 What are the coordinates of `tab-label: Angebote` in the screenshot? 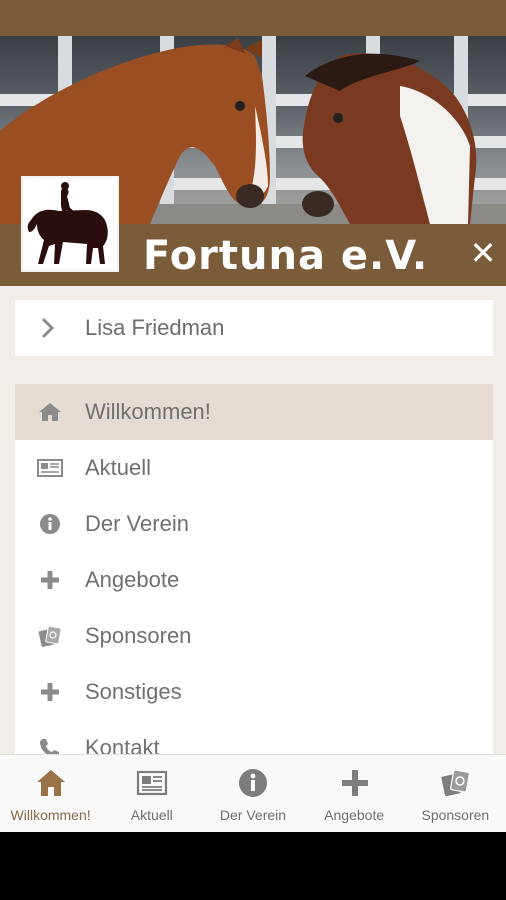 It's located at (354, 815).